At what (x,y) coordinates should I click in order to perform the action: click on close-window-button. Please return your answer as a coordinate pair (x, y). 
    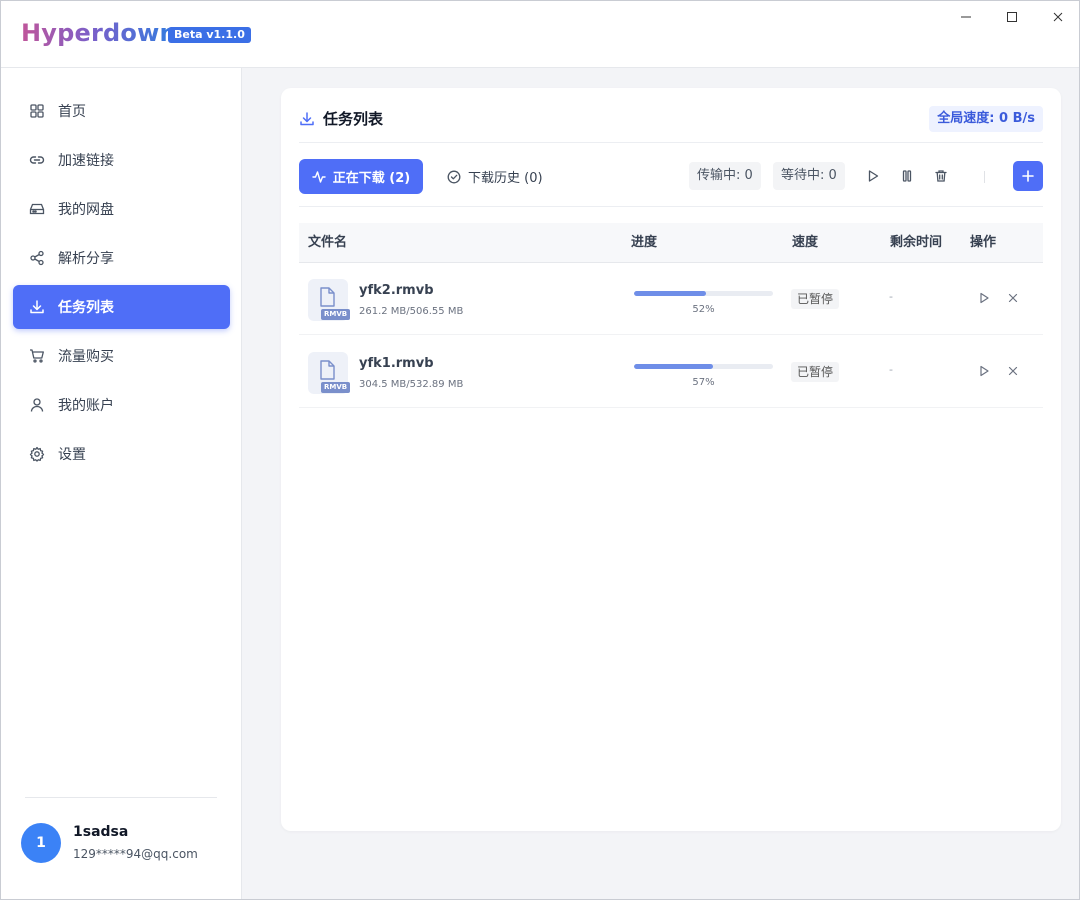
    Looking at the image, I should click on (1057, 17).